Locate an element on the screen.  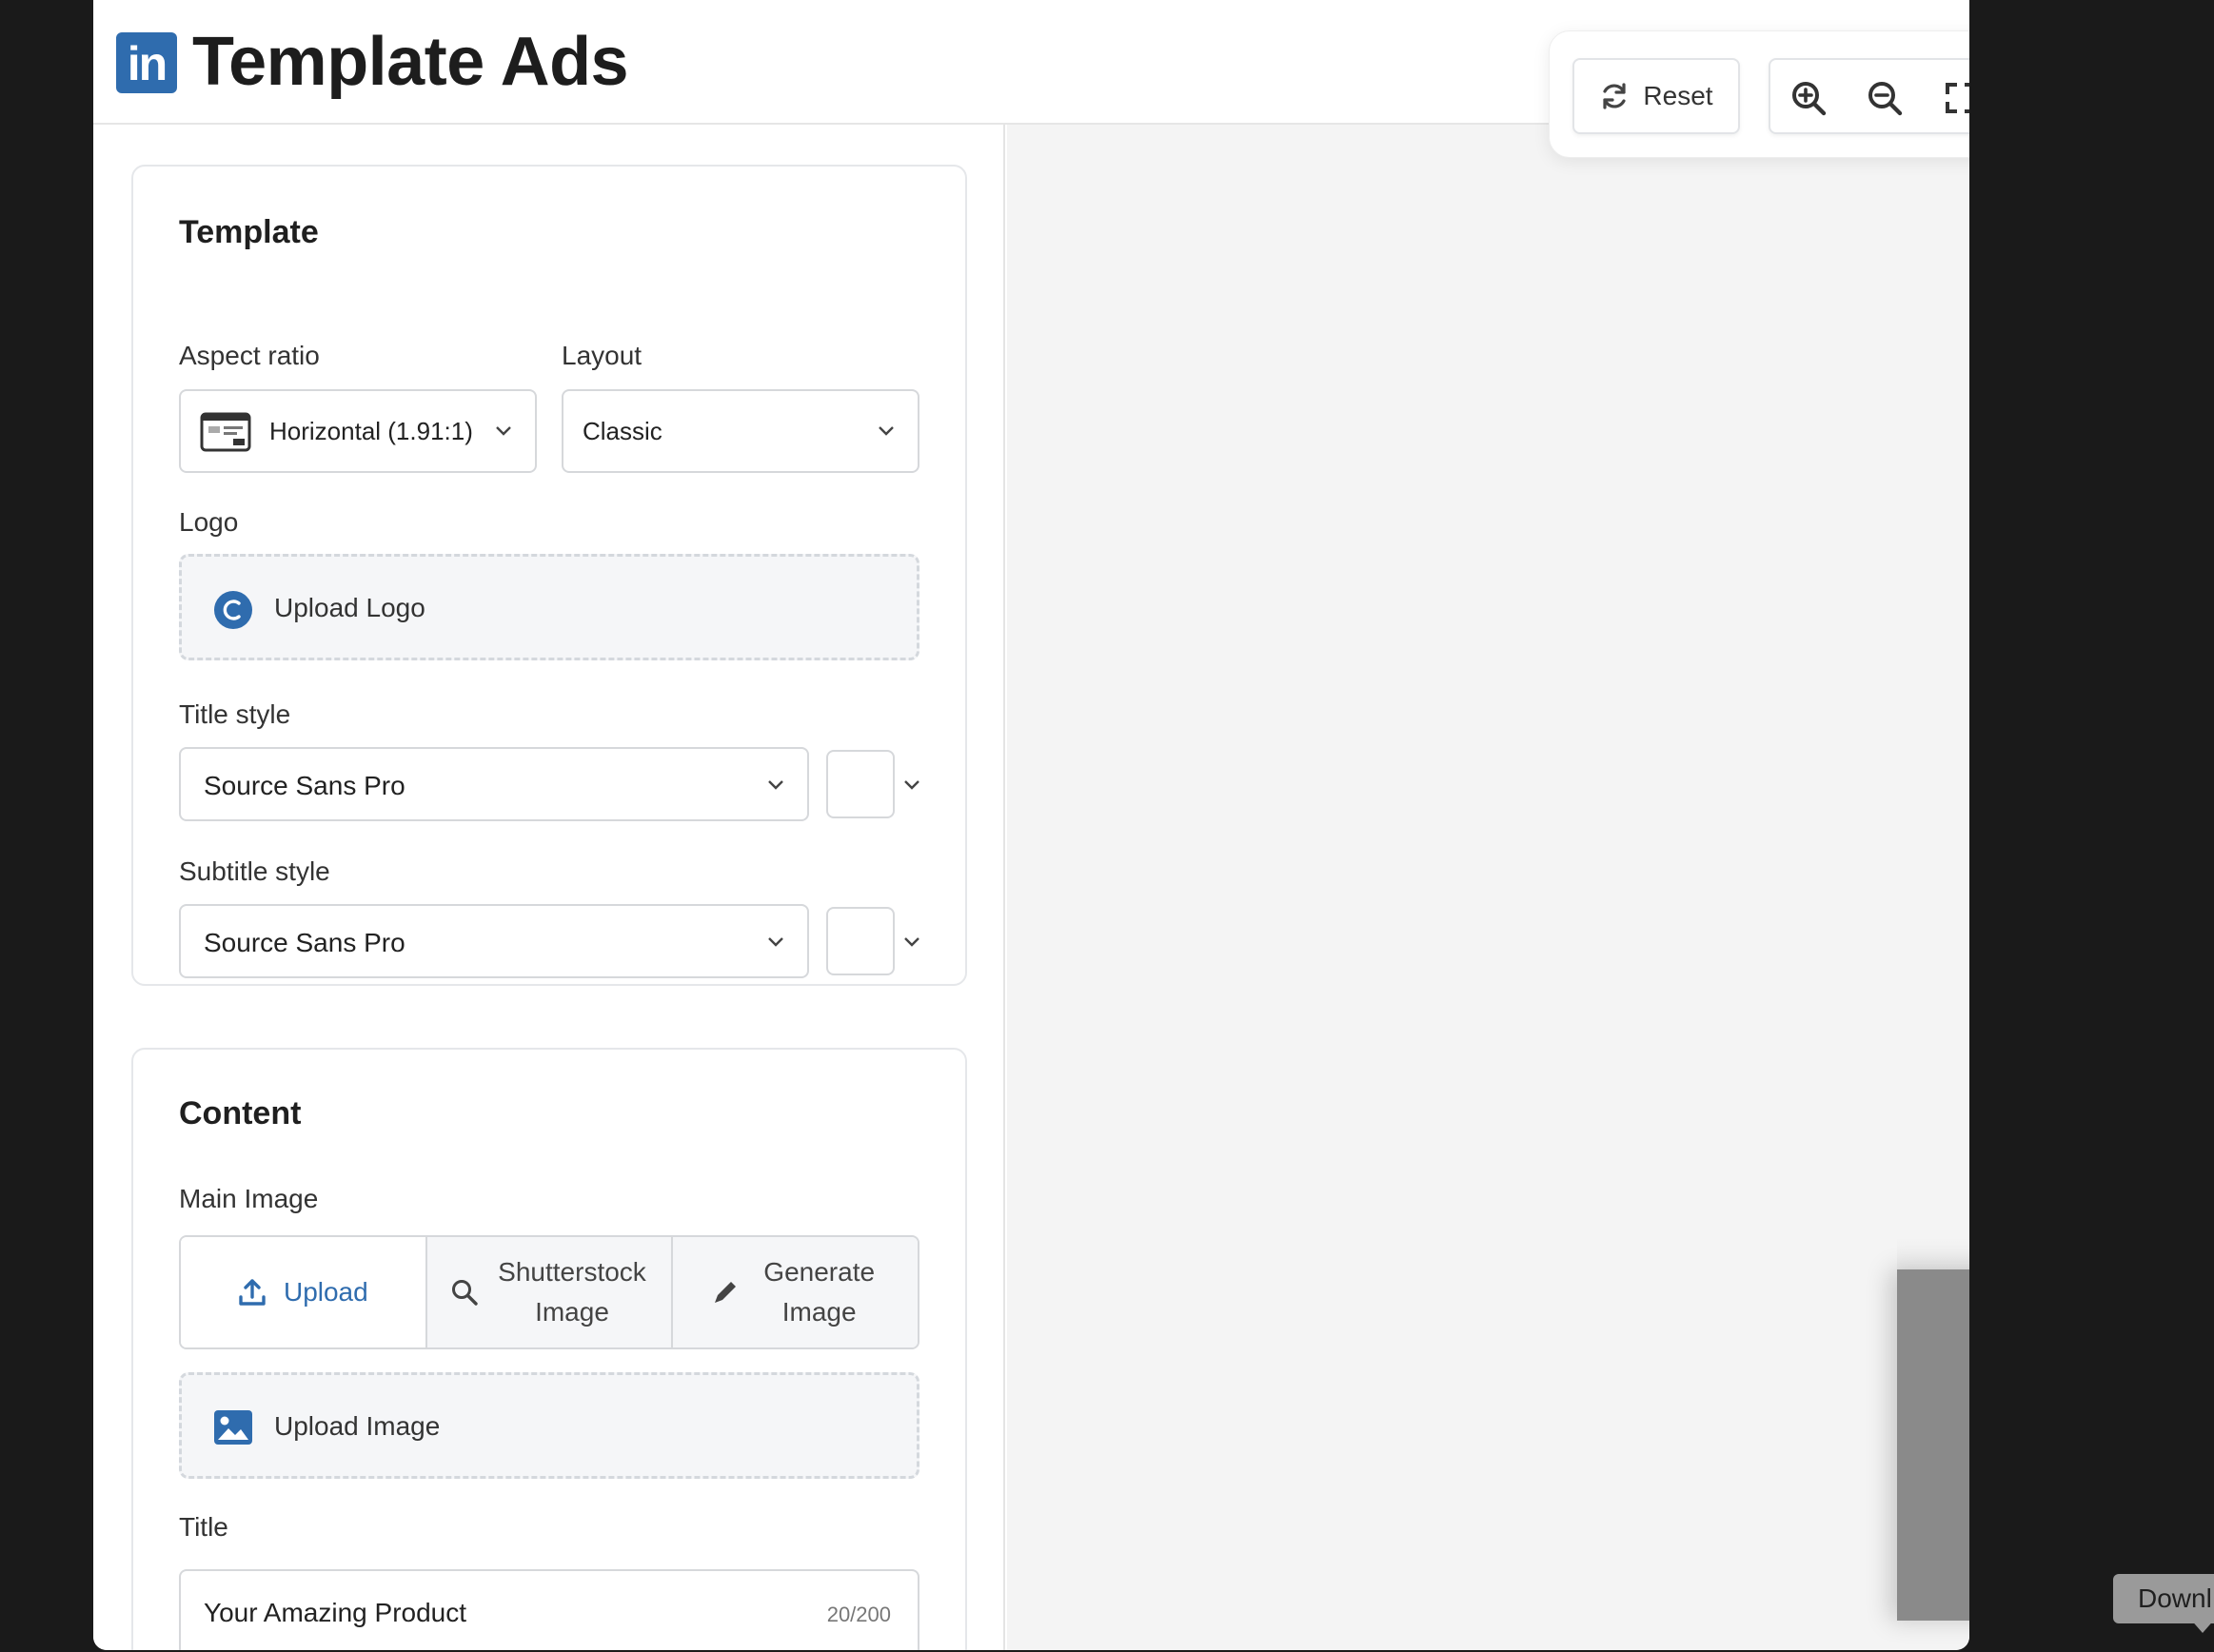
subtitle-font-value: Source Sans Pro is located at coordinates (304, 943).